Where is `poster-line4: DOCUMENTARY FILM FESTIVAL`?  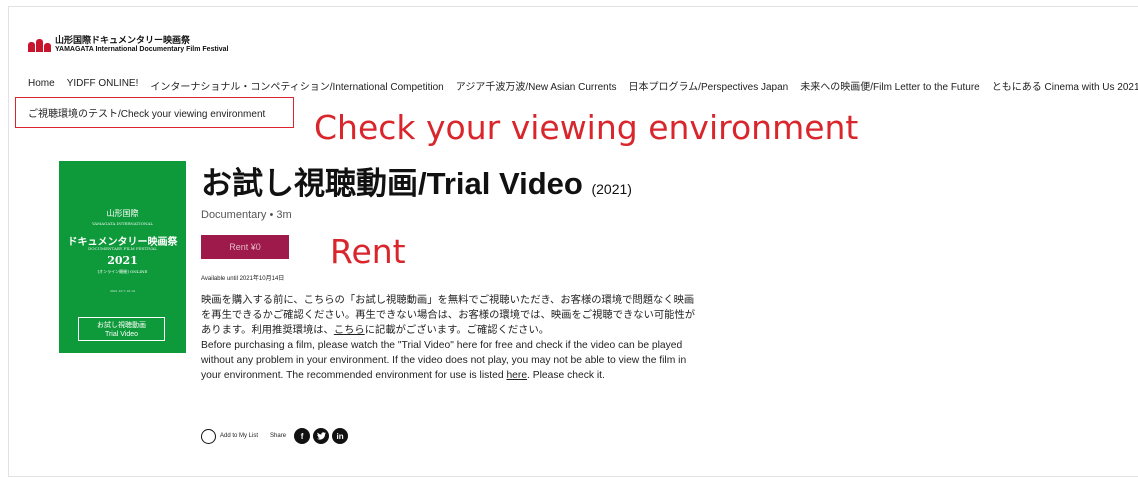 poster-line4: DOCUMENTARY FILM FESTIVAL is located at coordinates (122, 248).